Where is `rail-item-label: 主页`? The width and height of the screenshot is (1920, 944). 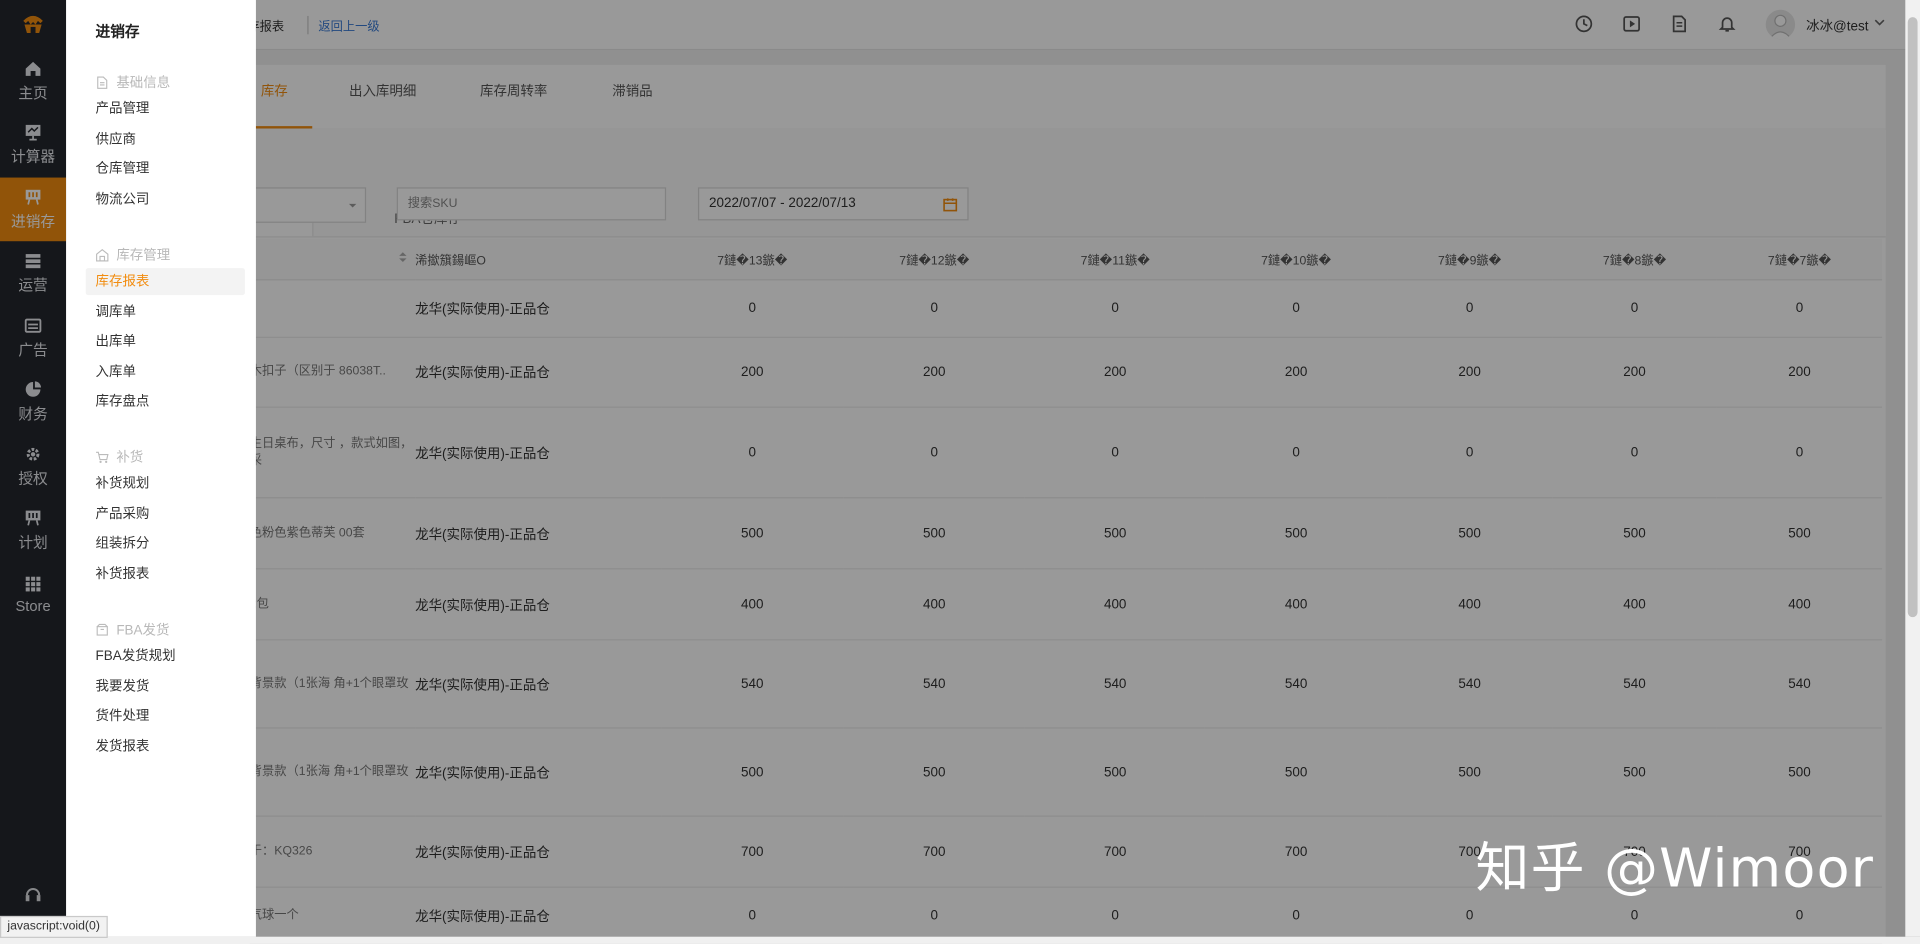 rail-item-label: 主页 is located at coordinates (33, 92).